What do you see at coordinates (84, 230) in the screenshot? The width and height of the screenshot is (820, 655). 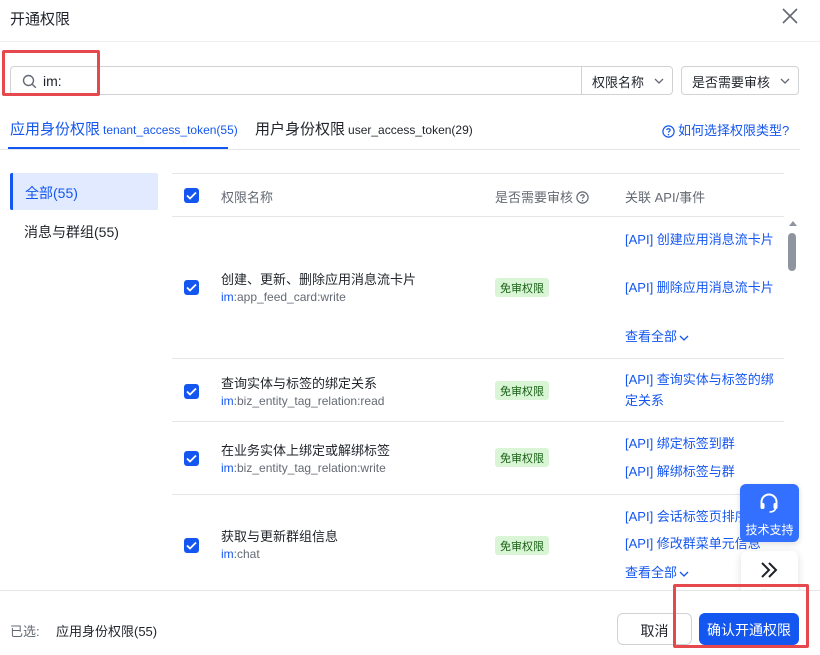 I see `sidebar-item-messages-groups: 消息与群组(55)` at bounding box center [84, 230].